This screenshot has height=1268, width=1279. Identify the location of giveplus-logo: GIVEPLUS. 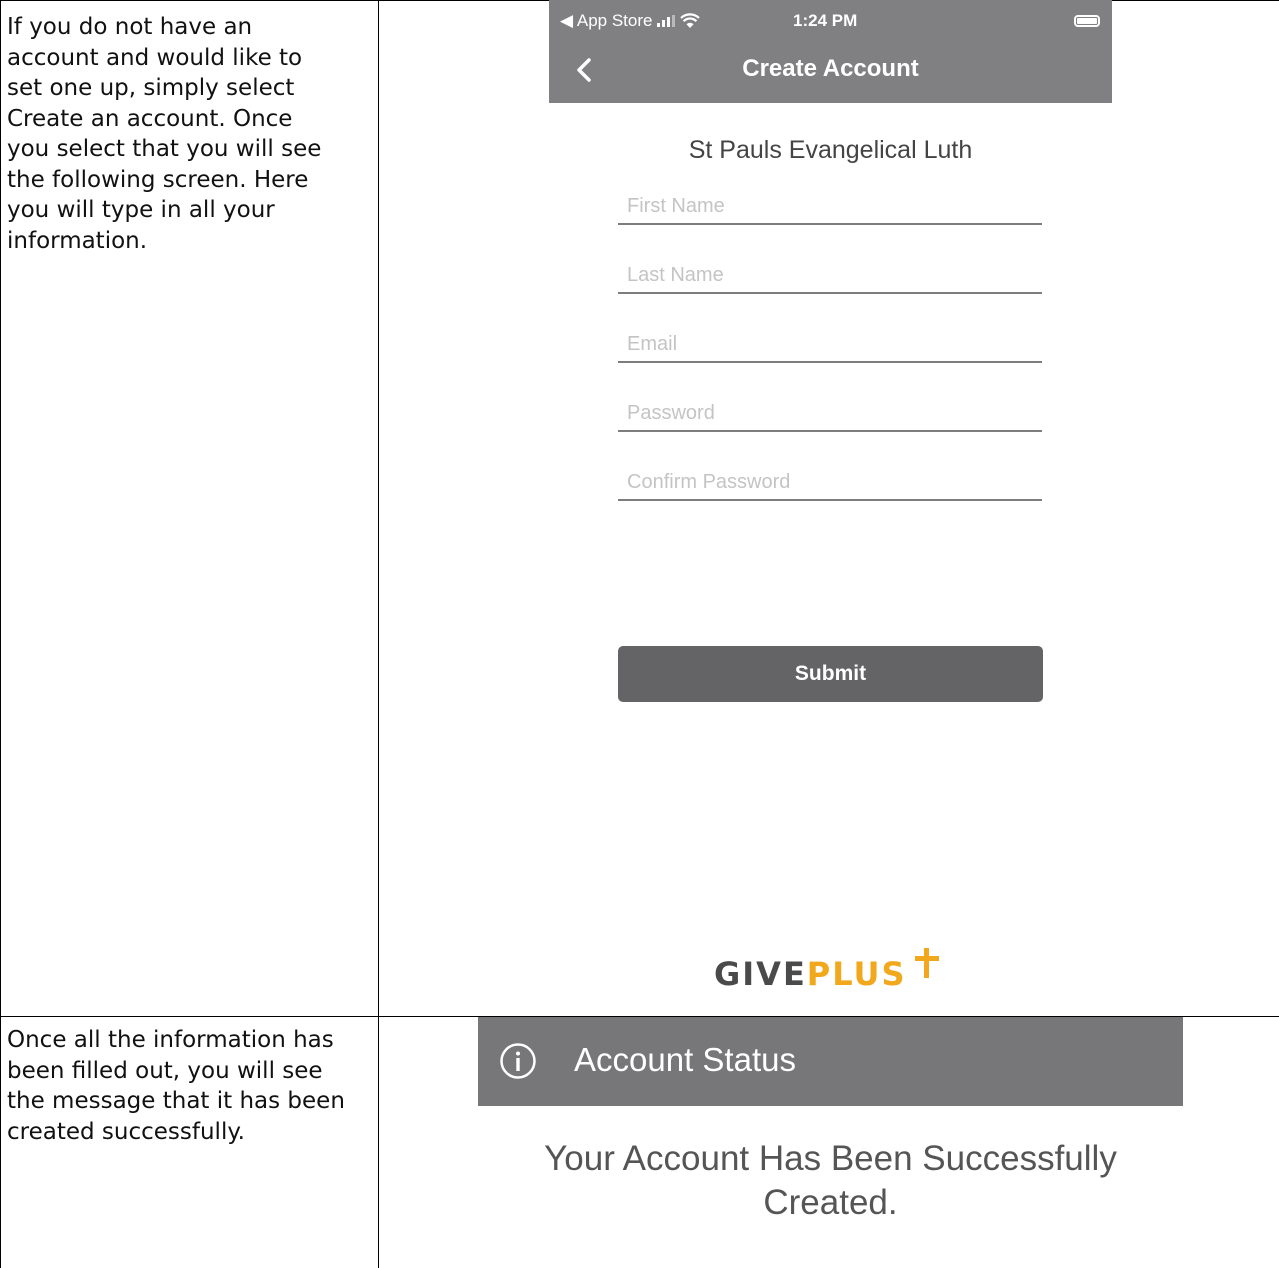
(834, 981).